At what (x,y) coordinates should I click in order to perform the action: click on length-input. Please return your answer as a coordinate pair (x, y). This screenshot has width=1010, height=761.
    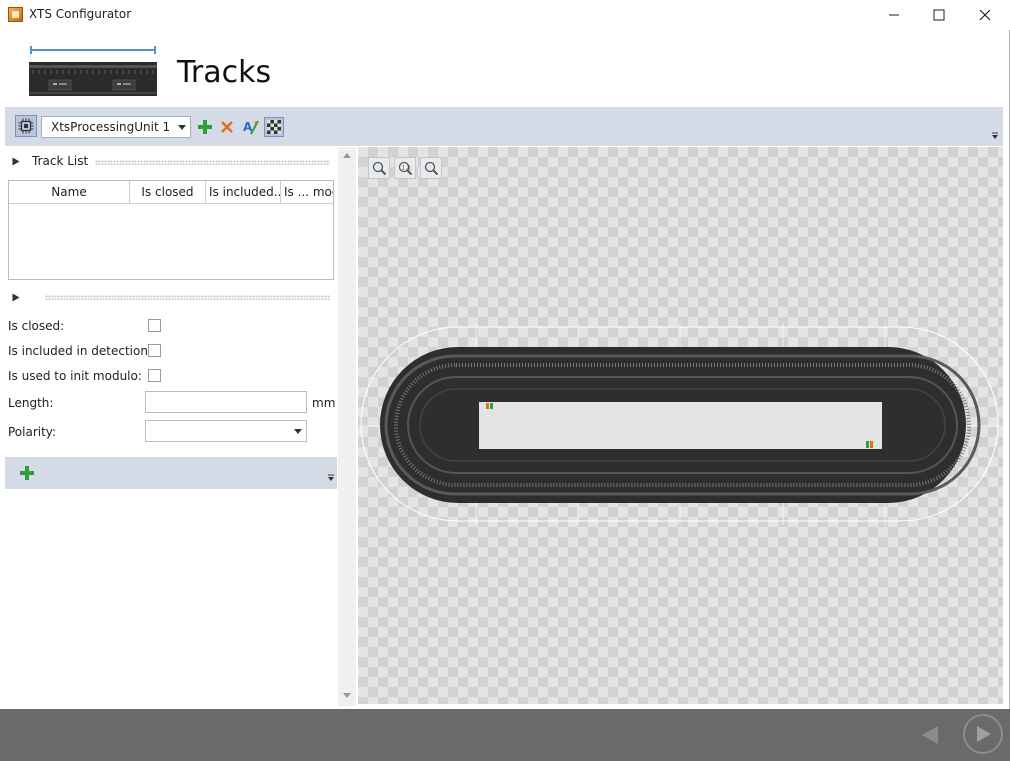
    Looking at the image, I should click on (226, 402).